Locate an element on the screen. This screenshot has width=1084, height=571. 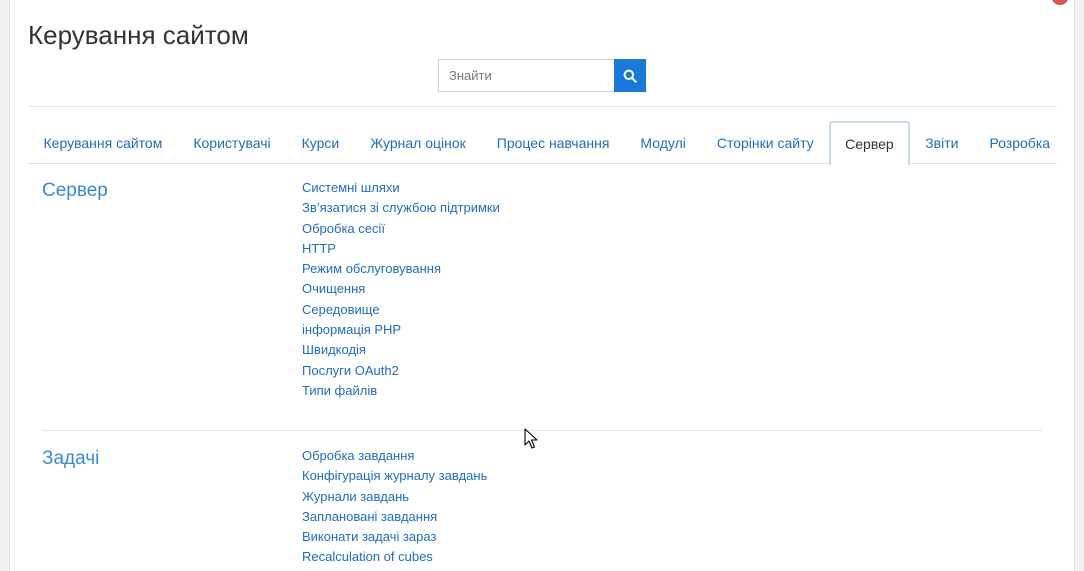
link-task-logs: Журнали завдань is located at coordinates (394, 499).